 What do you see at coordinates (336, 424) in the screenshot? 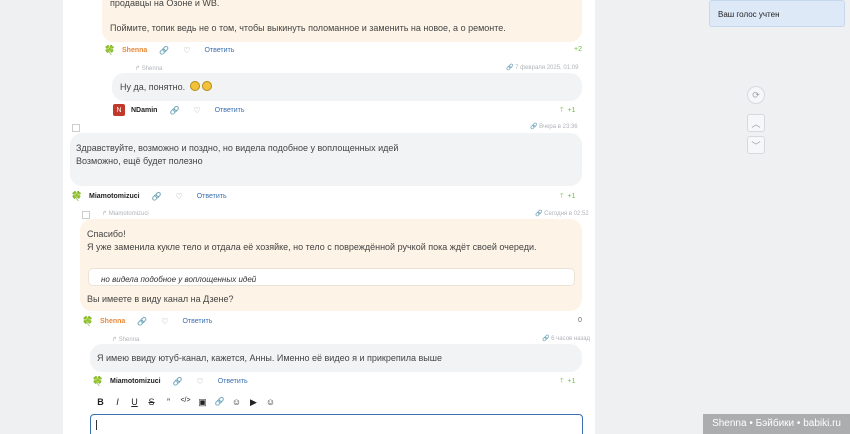
I see `comment-editor` at bounding box center [336, 424].